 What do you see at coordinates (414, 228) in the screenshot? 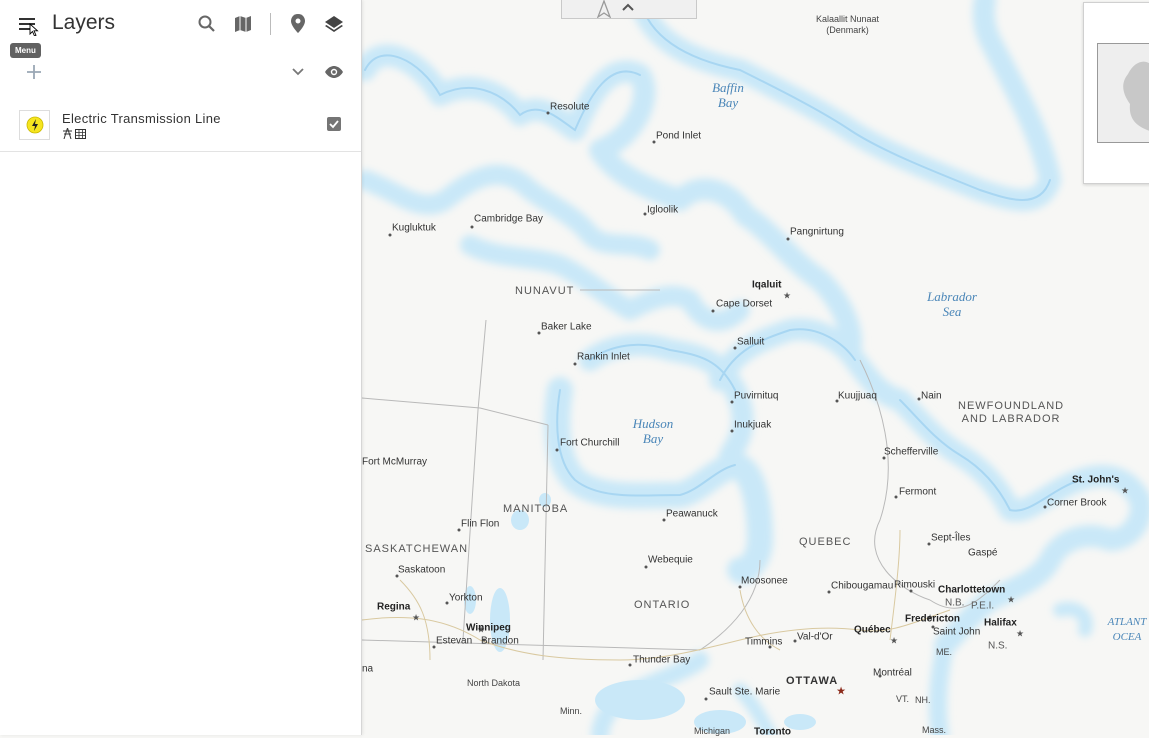
I see `city-label-kugluktuk: Kugluktuk` at bounding box center [414, 228].